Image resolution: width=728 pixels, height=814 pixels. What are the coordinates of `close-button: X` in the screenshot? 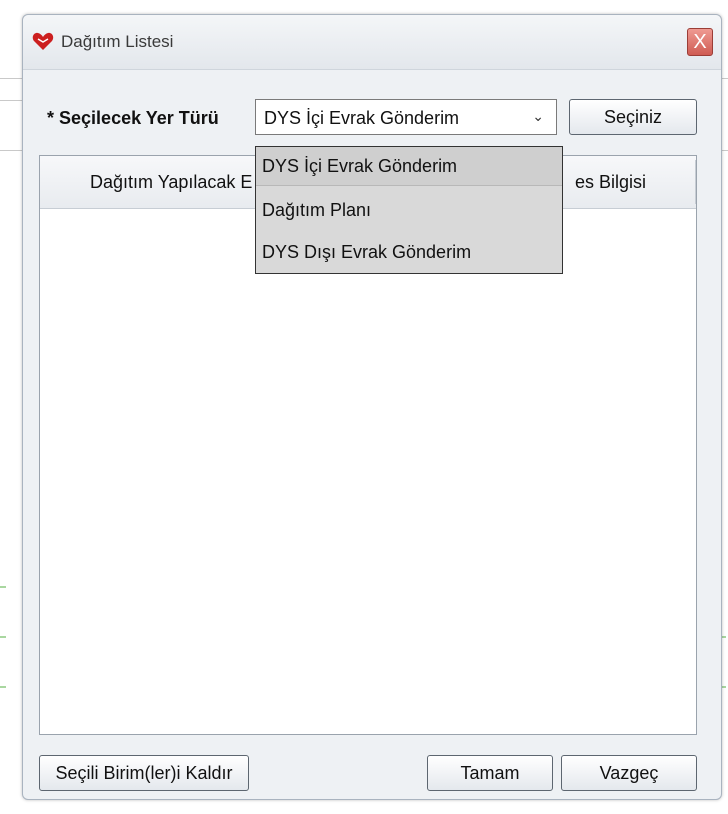 It's located at (700, 42).